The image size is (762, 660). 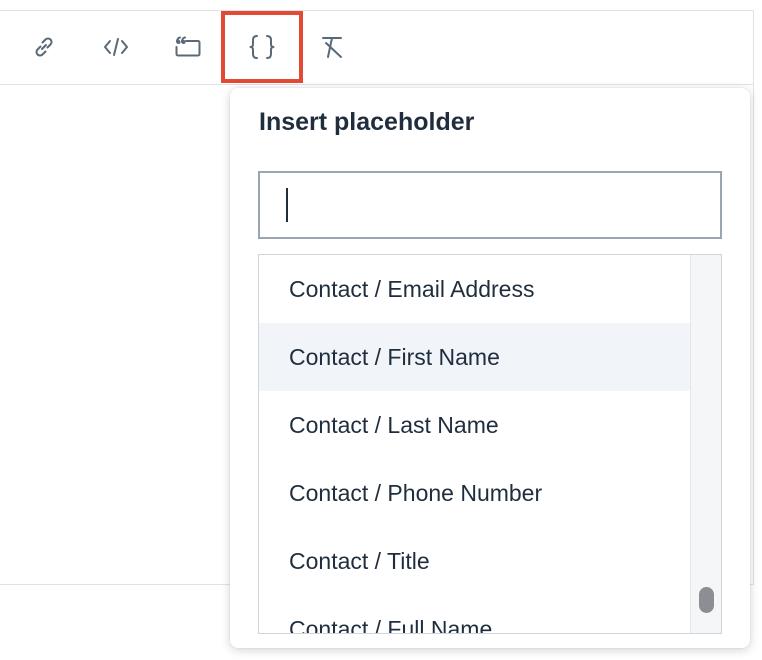 I want to click on code-icon, so click(x=116, y=47).